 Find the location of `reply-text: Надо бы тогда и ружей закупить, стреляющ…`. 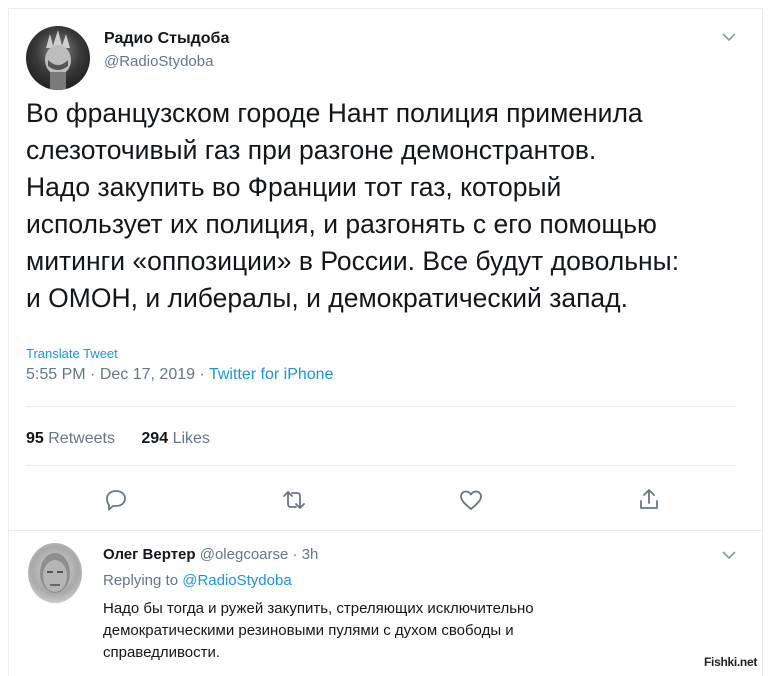

reply-text: Надо бы тогда и ружей закупить, стреляющ… is located at coordinates (318, 630).